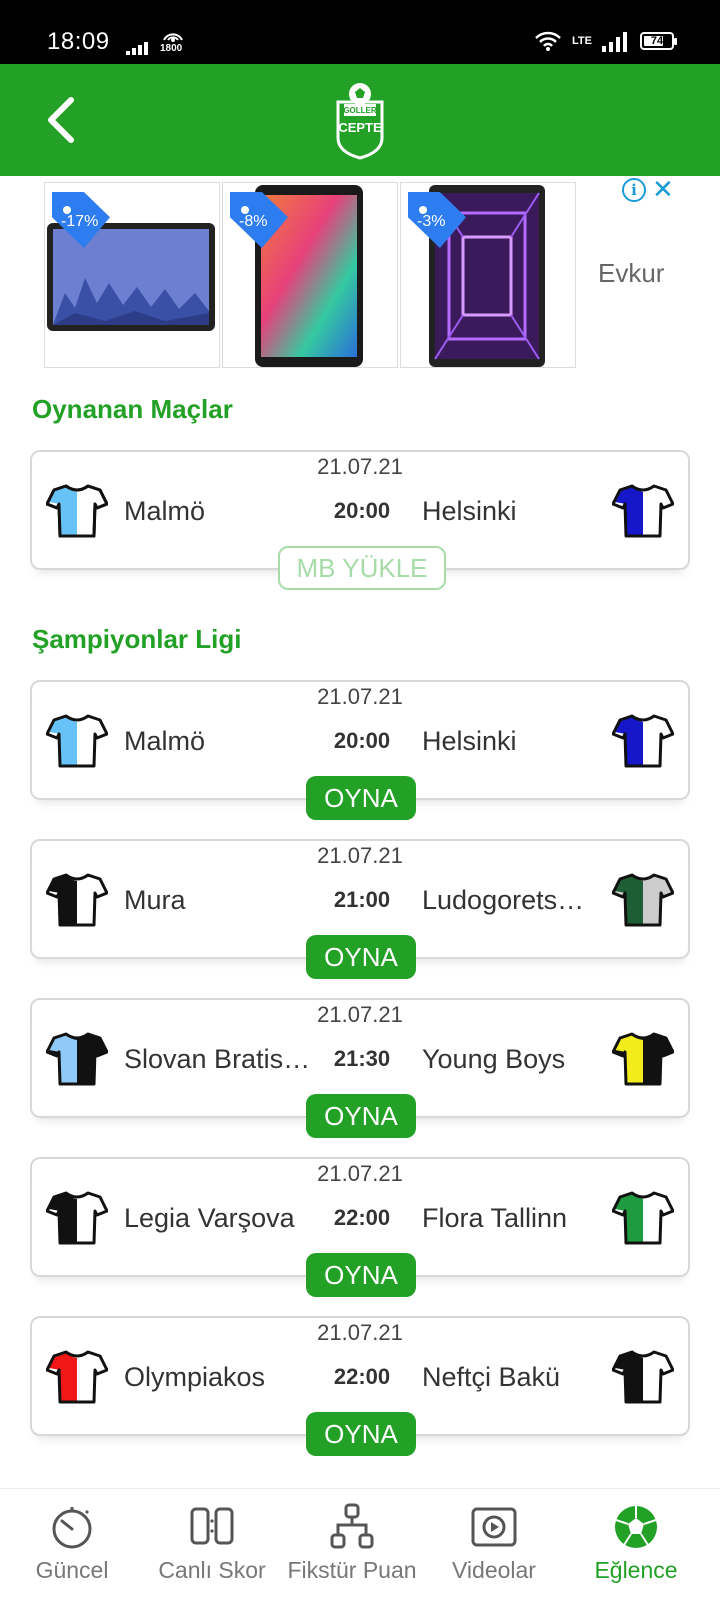  Describe the element at coordinates (78, 41) in the screenshot. I see `status-time: 18:09` at that location.